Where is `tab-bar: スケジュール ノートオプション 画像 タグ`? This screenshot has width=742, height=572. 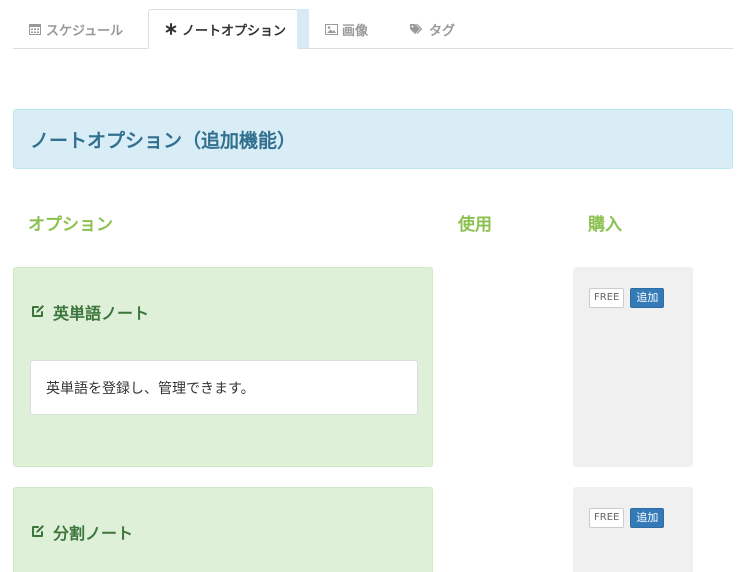 tab-bar: スケジュール ノートオプション 画像 タグ is located at coordinates (373, 29).